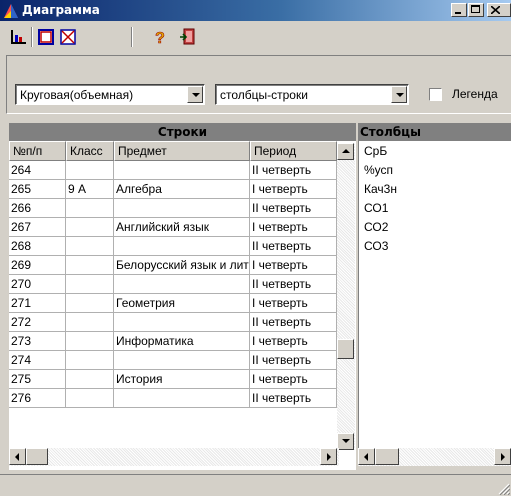 The image size is (511, 496). Describe the element at coordinates (345, 441) in the screenshot. I see `scroll-down-button` at that location.